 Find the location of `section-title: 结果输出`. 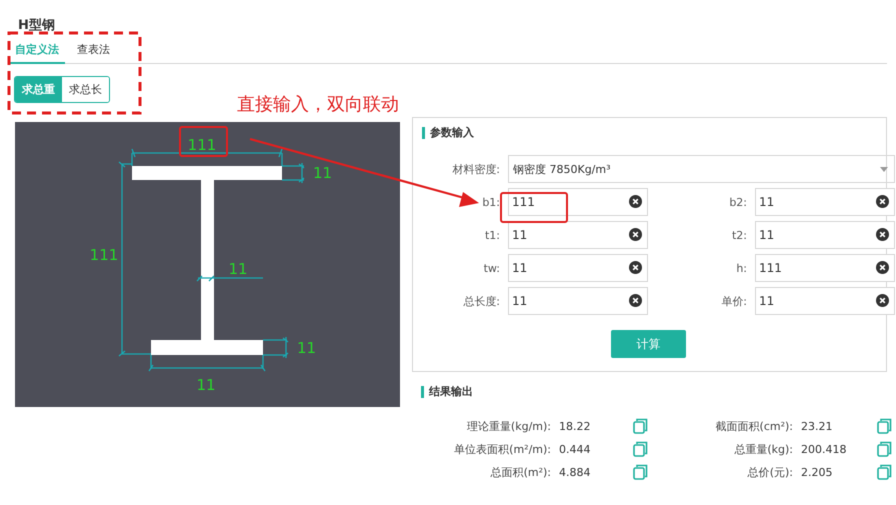

section-title: 结果输出 is located at coordinates (654, 392).